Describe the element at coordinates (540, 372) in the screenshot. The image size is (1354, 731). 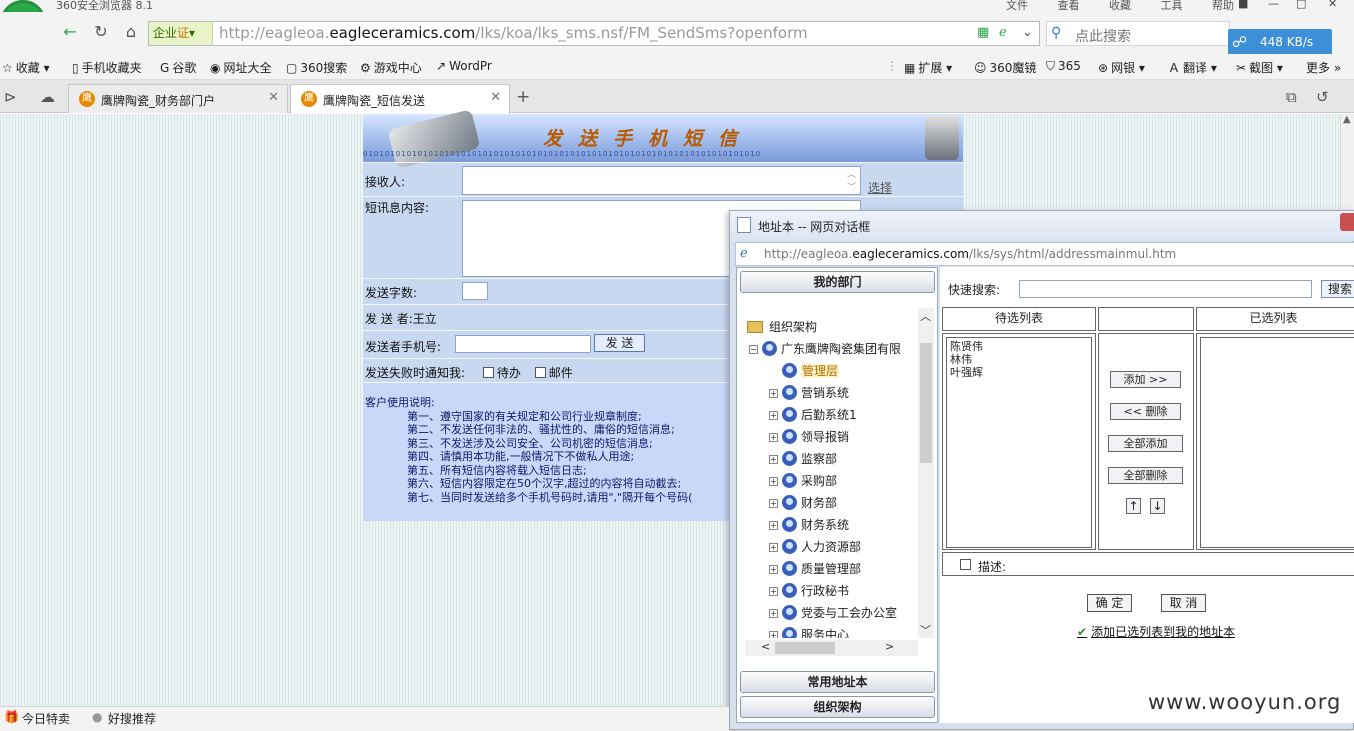
I see `notify-mail-checkbox` at that location.